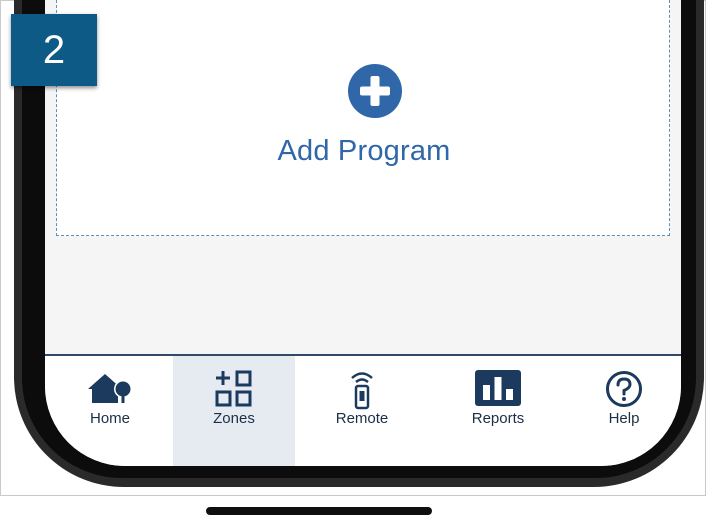  I want to click on tab-reports: Reports, so click(498, 411).